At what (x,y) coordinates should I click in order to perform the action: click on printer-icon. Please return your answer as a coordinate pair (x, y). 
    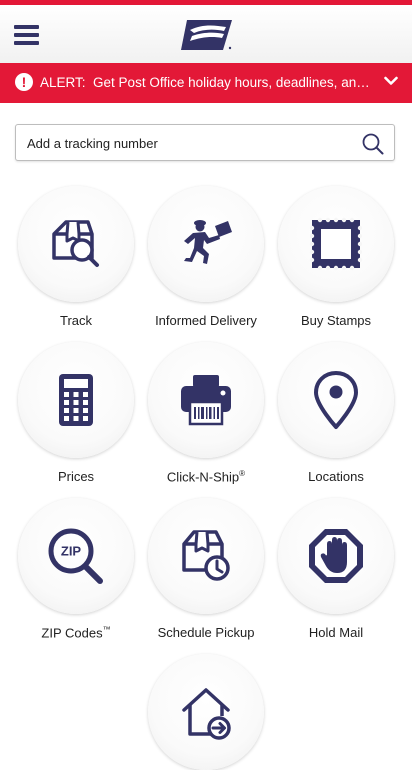
    Looking at the image, I should click on (206, 400).